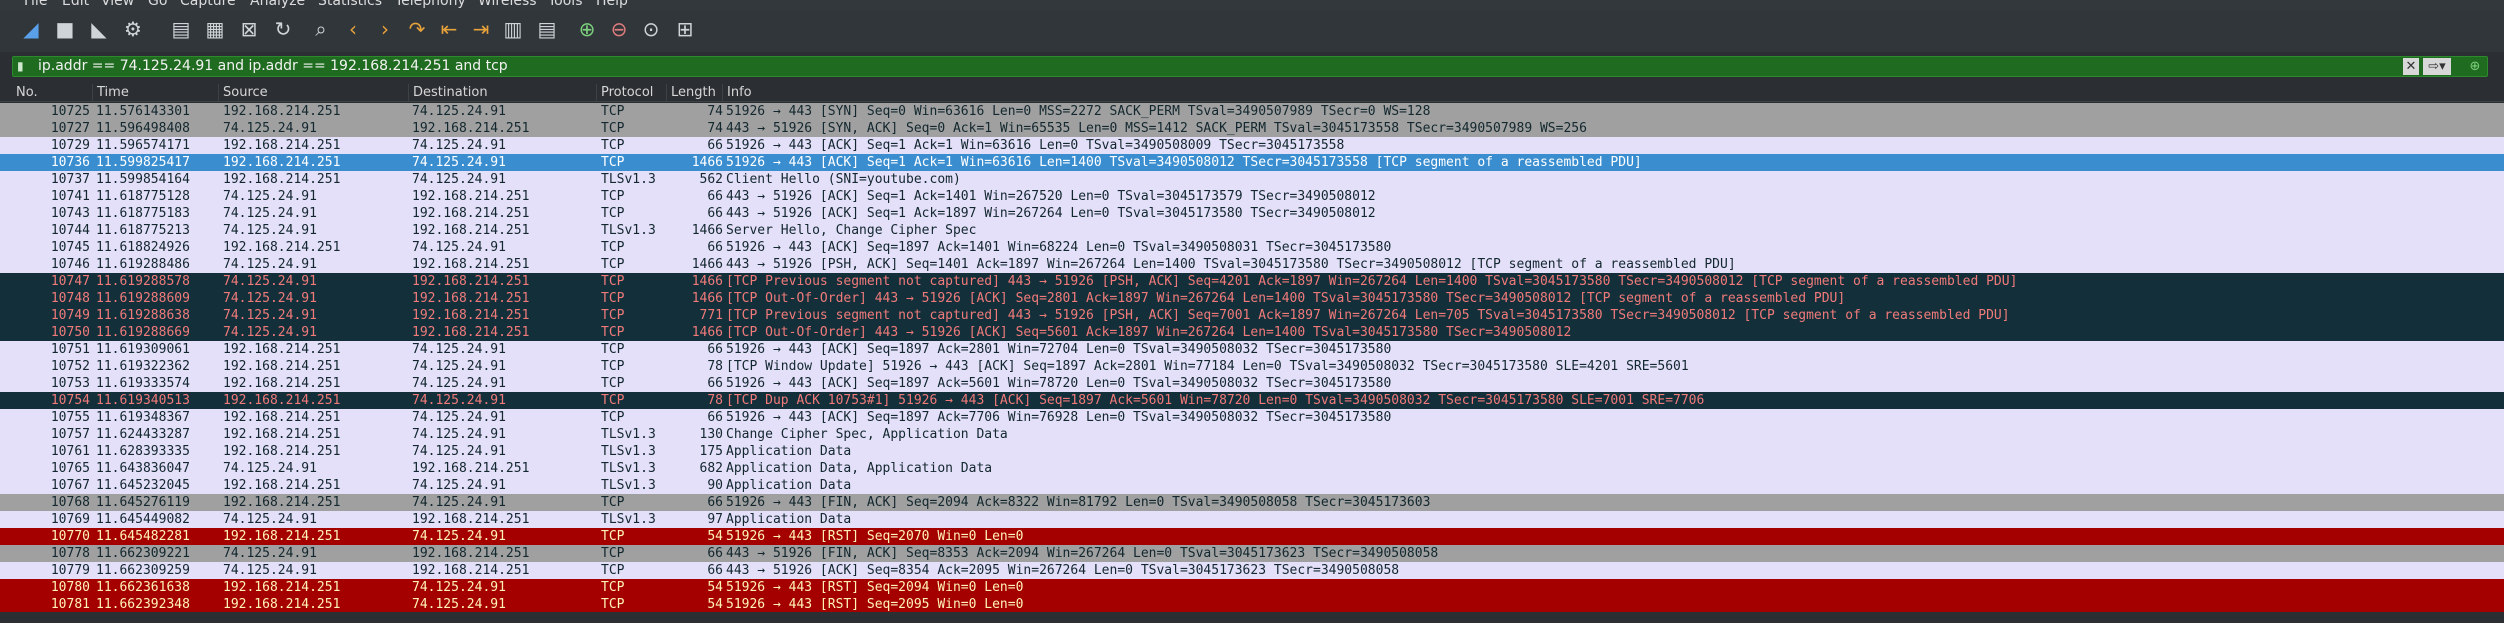  What do you see at coordinates (70, 281) in the screenshot?
I see `packet-number: 10747` at bounding box center [70, 281].